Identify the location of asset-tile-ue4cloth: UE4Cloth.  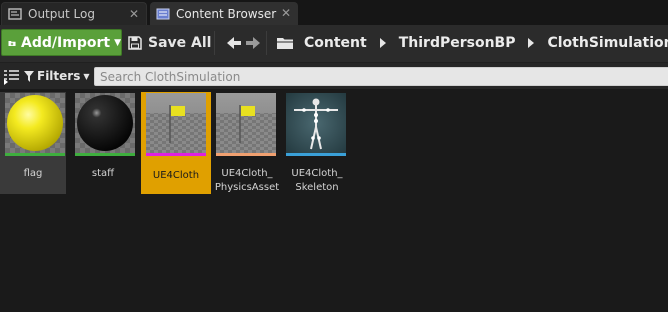
(176, 143).